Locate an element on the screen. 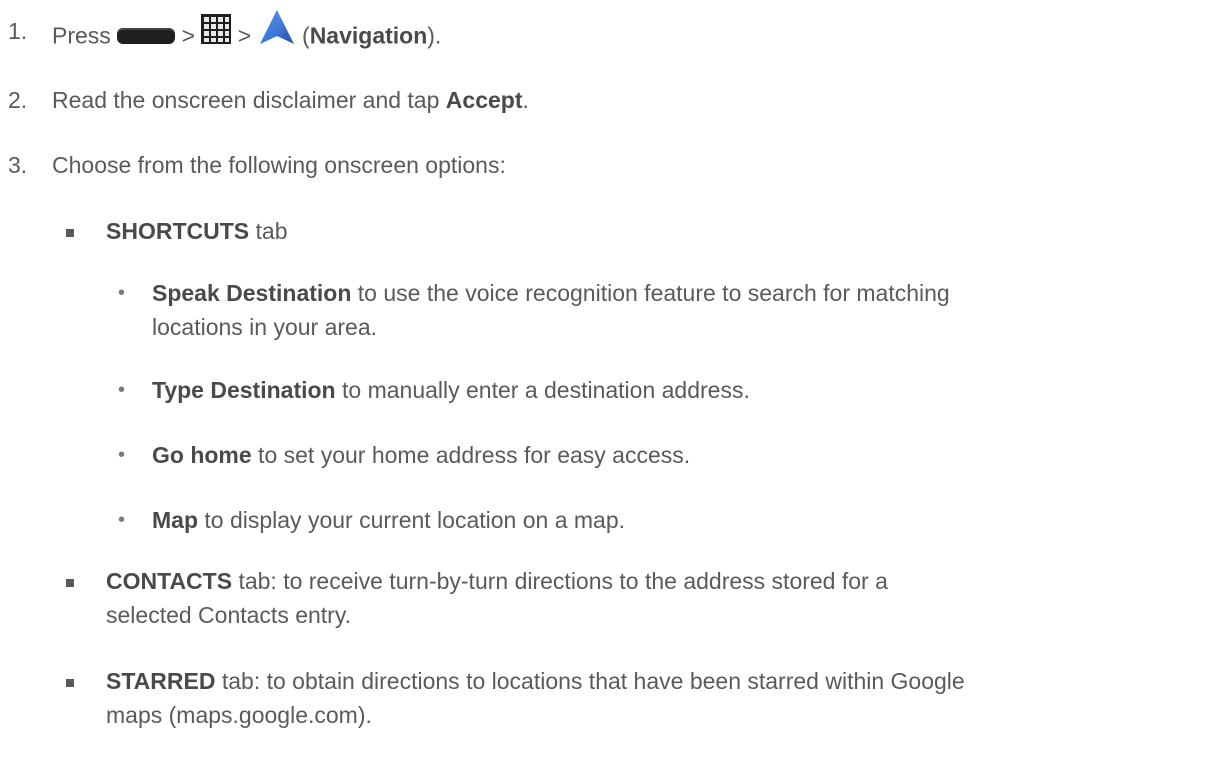 This screenshot has height=761, width=1212. step-number: 1. is located at coordinates (18, 31).